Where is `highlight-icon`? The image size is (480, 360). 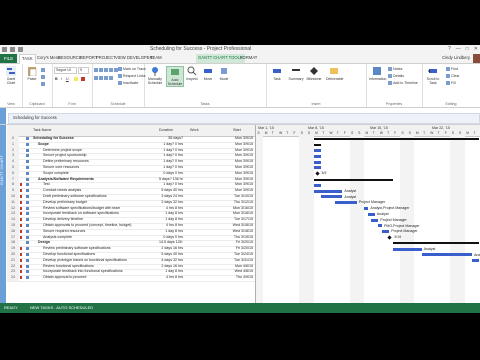 highlight-icon is located at coordinates (76, 79).